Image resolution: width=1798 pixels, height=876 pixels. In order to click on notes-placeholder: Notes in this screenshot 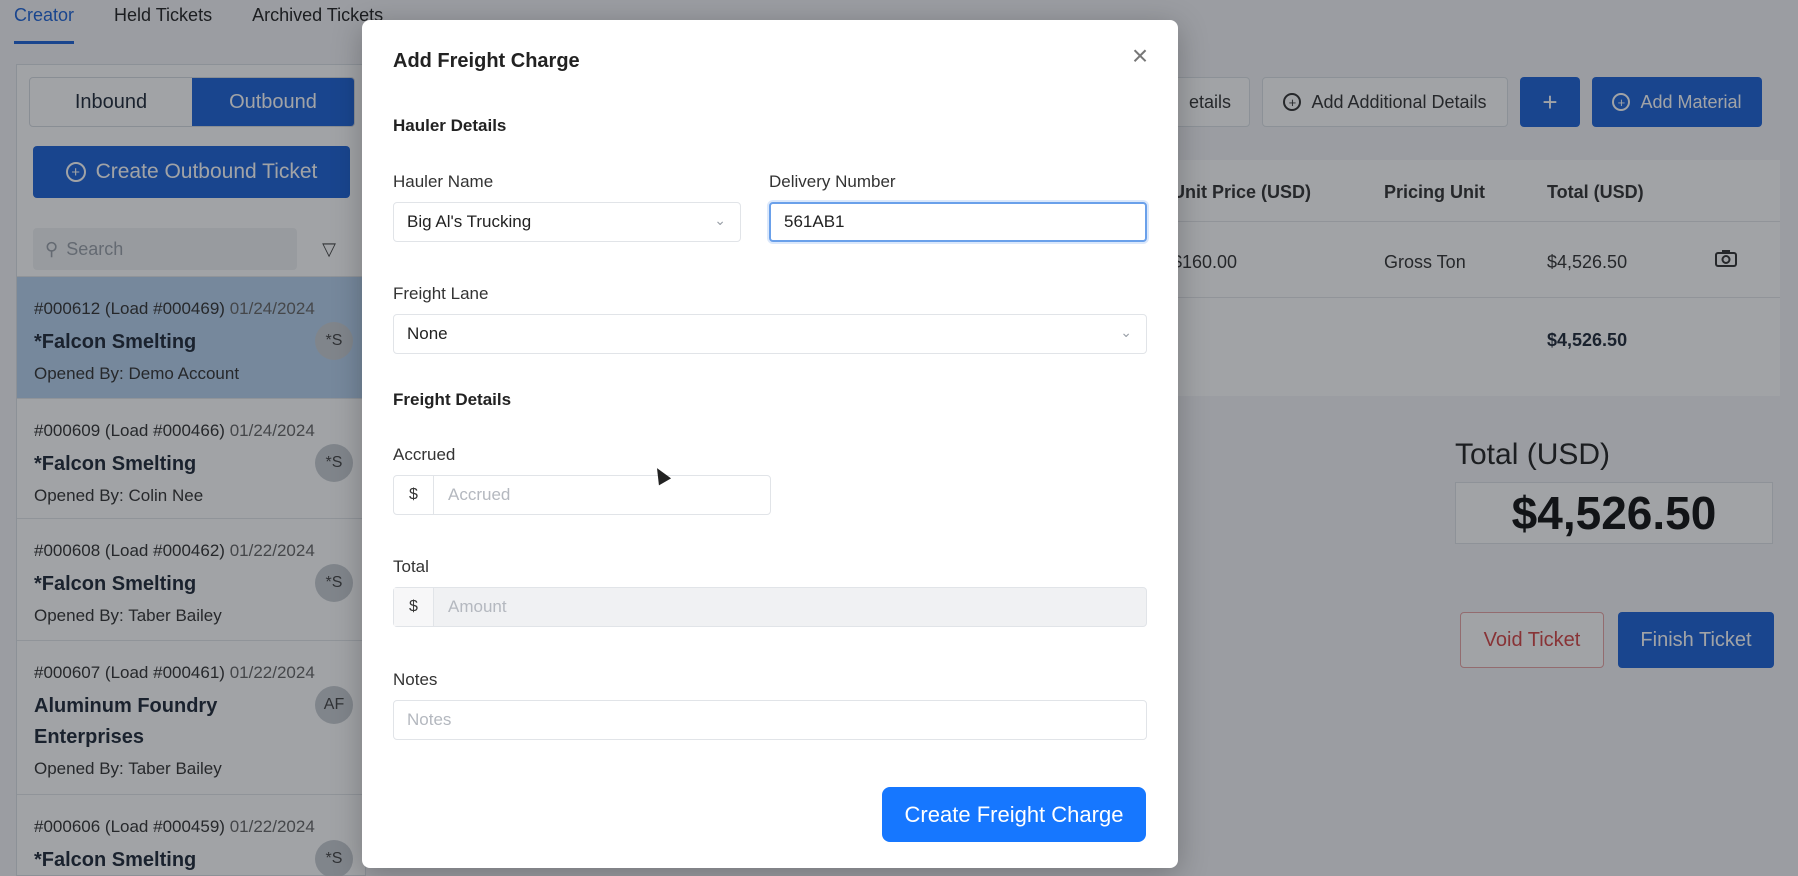, I will do `click(429, 719)`.